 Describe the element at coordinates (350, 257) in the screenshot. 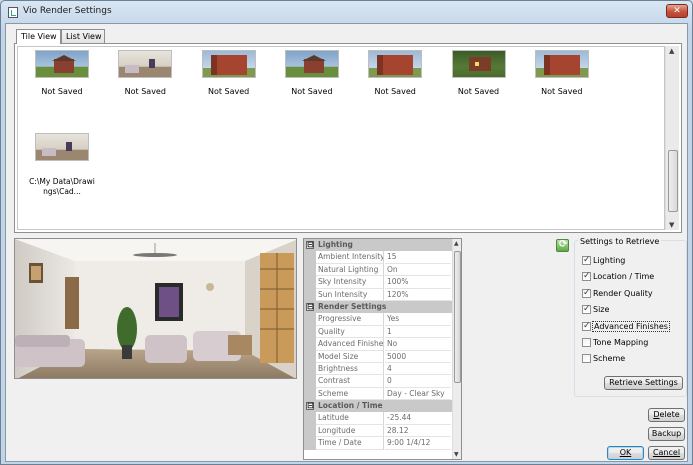

I see `property-name: Ambient Intensity` at that location.